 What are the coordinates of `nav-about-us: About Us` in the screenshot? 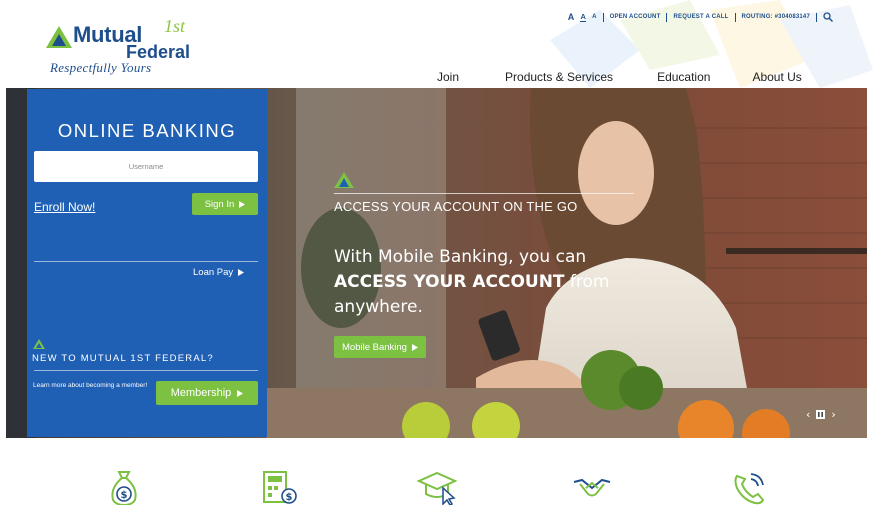 It's located at (776, 77).